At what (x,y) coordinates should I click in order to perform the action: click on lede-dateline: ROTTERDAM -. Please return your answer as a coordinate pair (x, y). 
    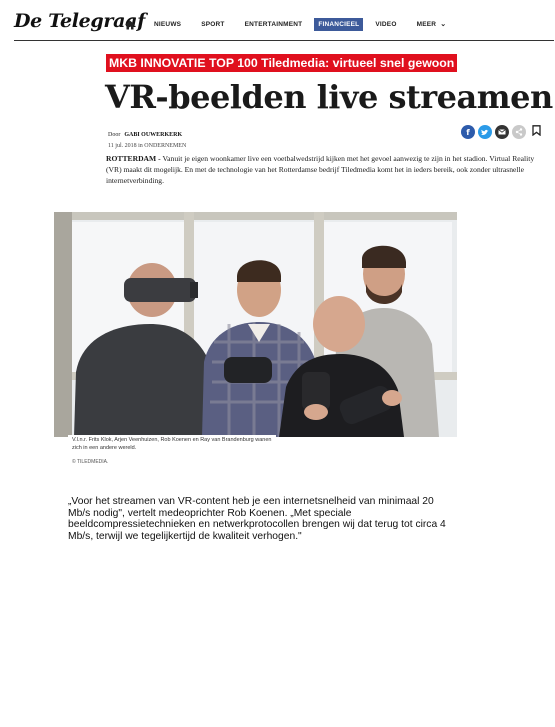
    Looking at the image, I should click on (134, 158).